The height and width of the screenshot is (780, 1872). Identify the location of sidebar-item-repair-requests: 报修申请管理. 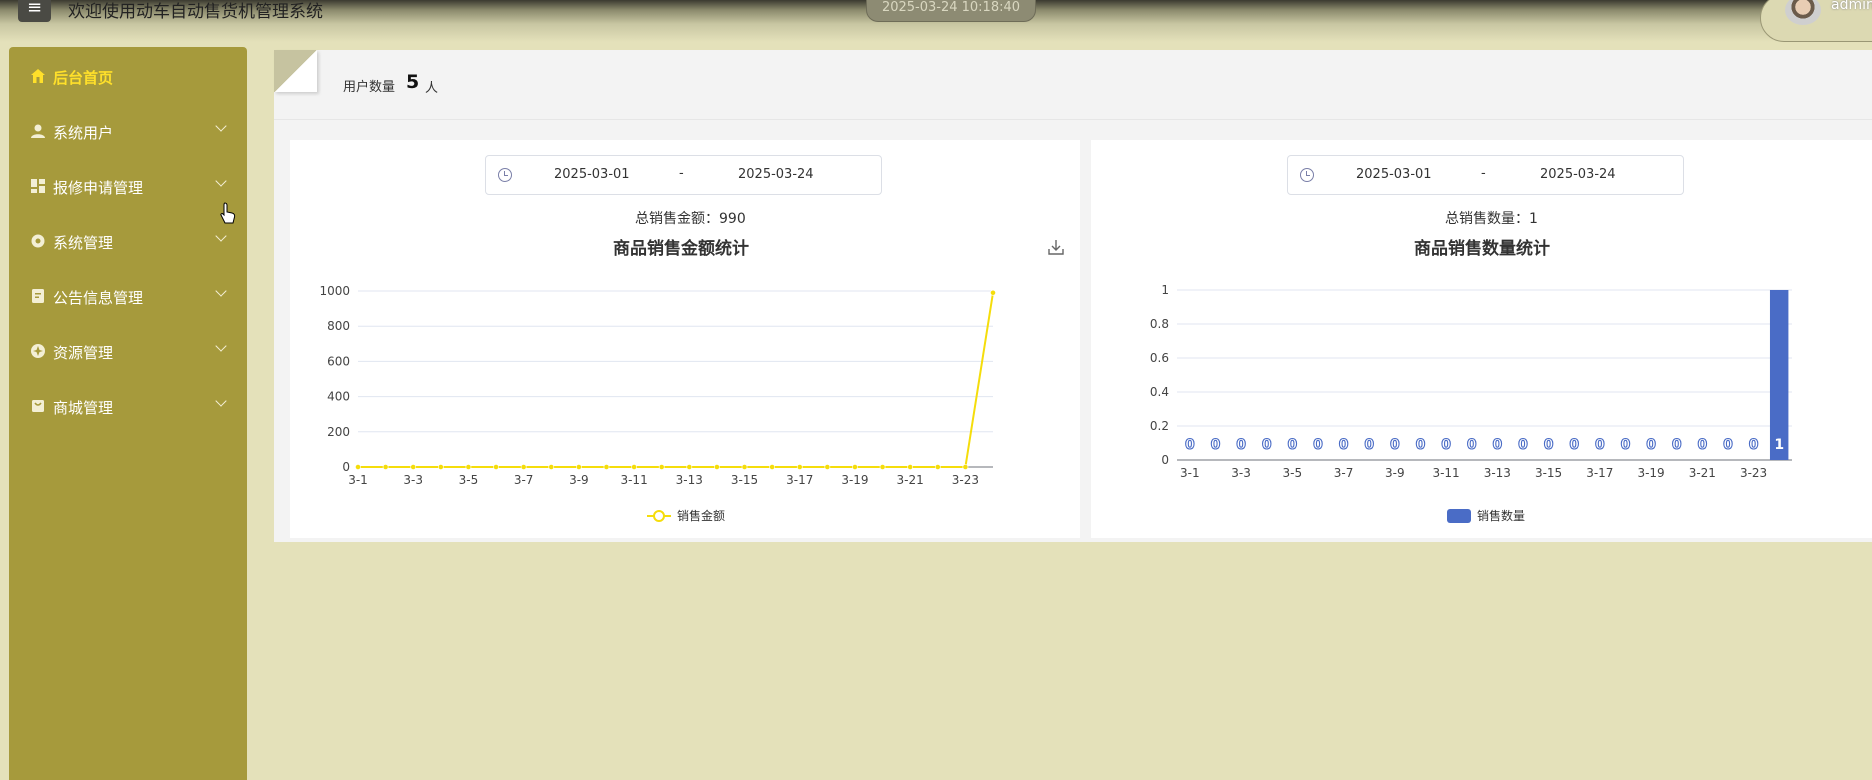
(128, 187).